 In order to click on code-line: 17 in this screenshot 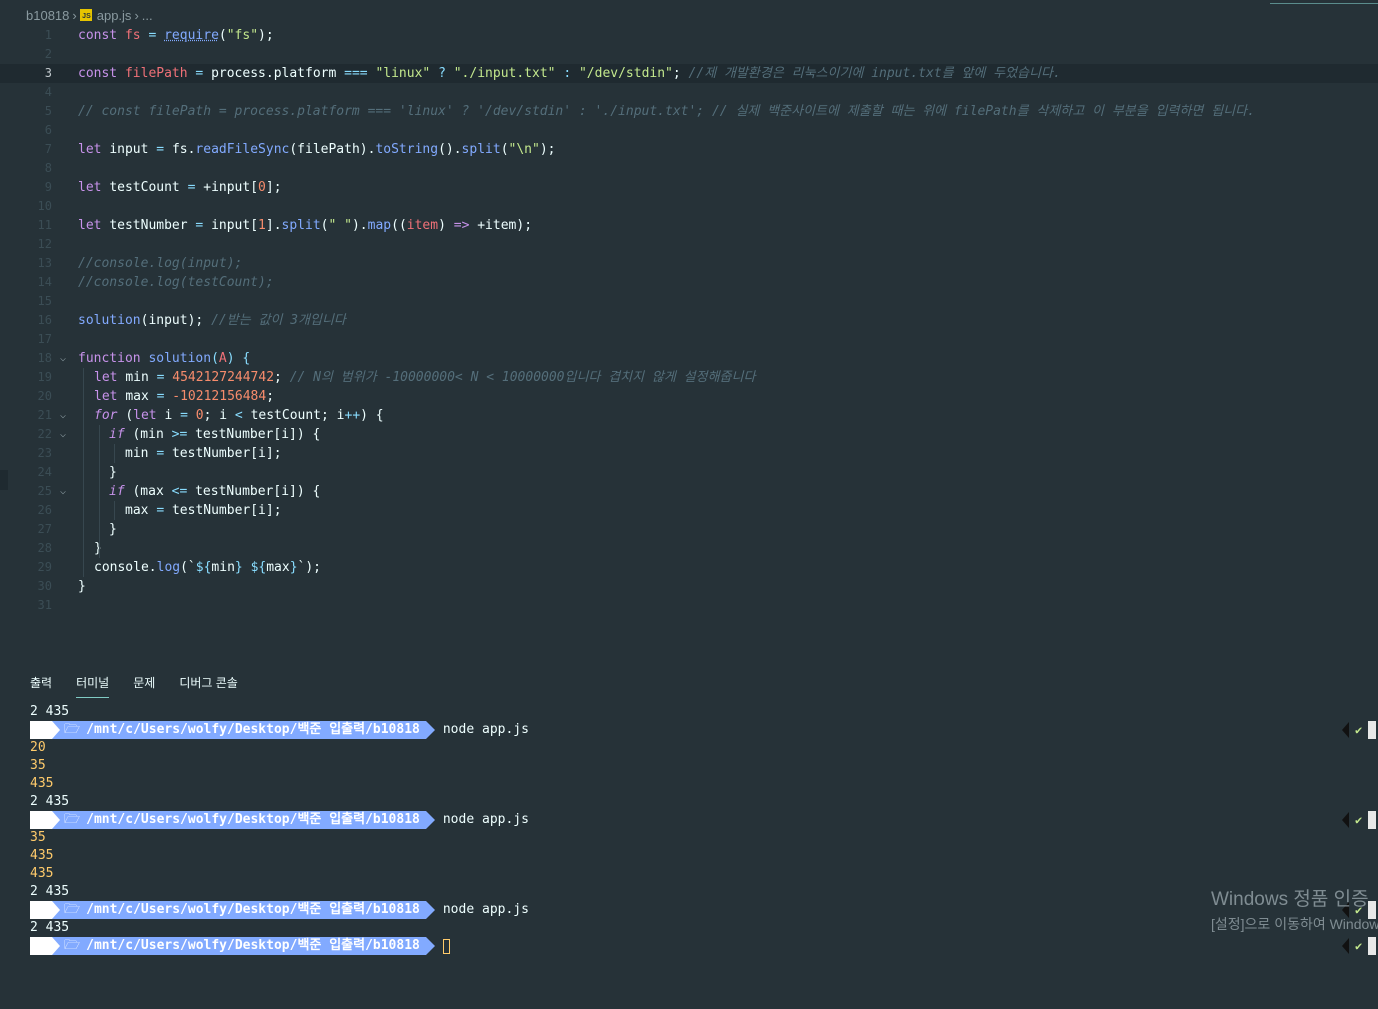, I will do `click(689, 339)`.